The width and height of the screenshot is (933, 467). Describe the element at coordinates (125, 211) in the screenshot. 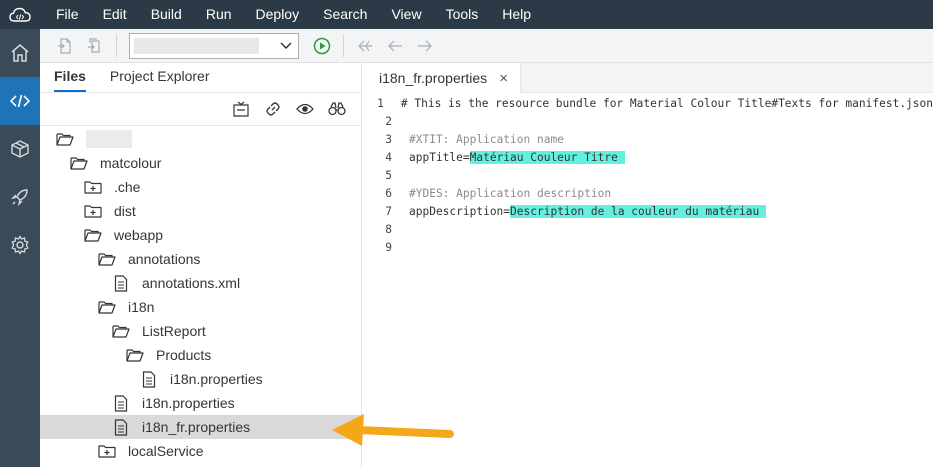

I see `tree-item-label: dist` at that location.